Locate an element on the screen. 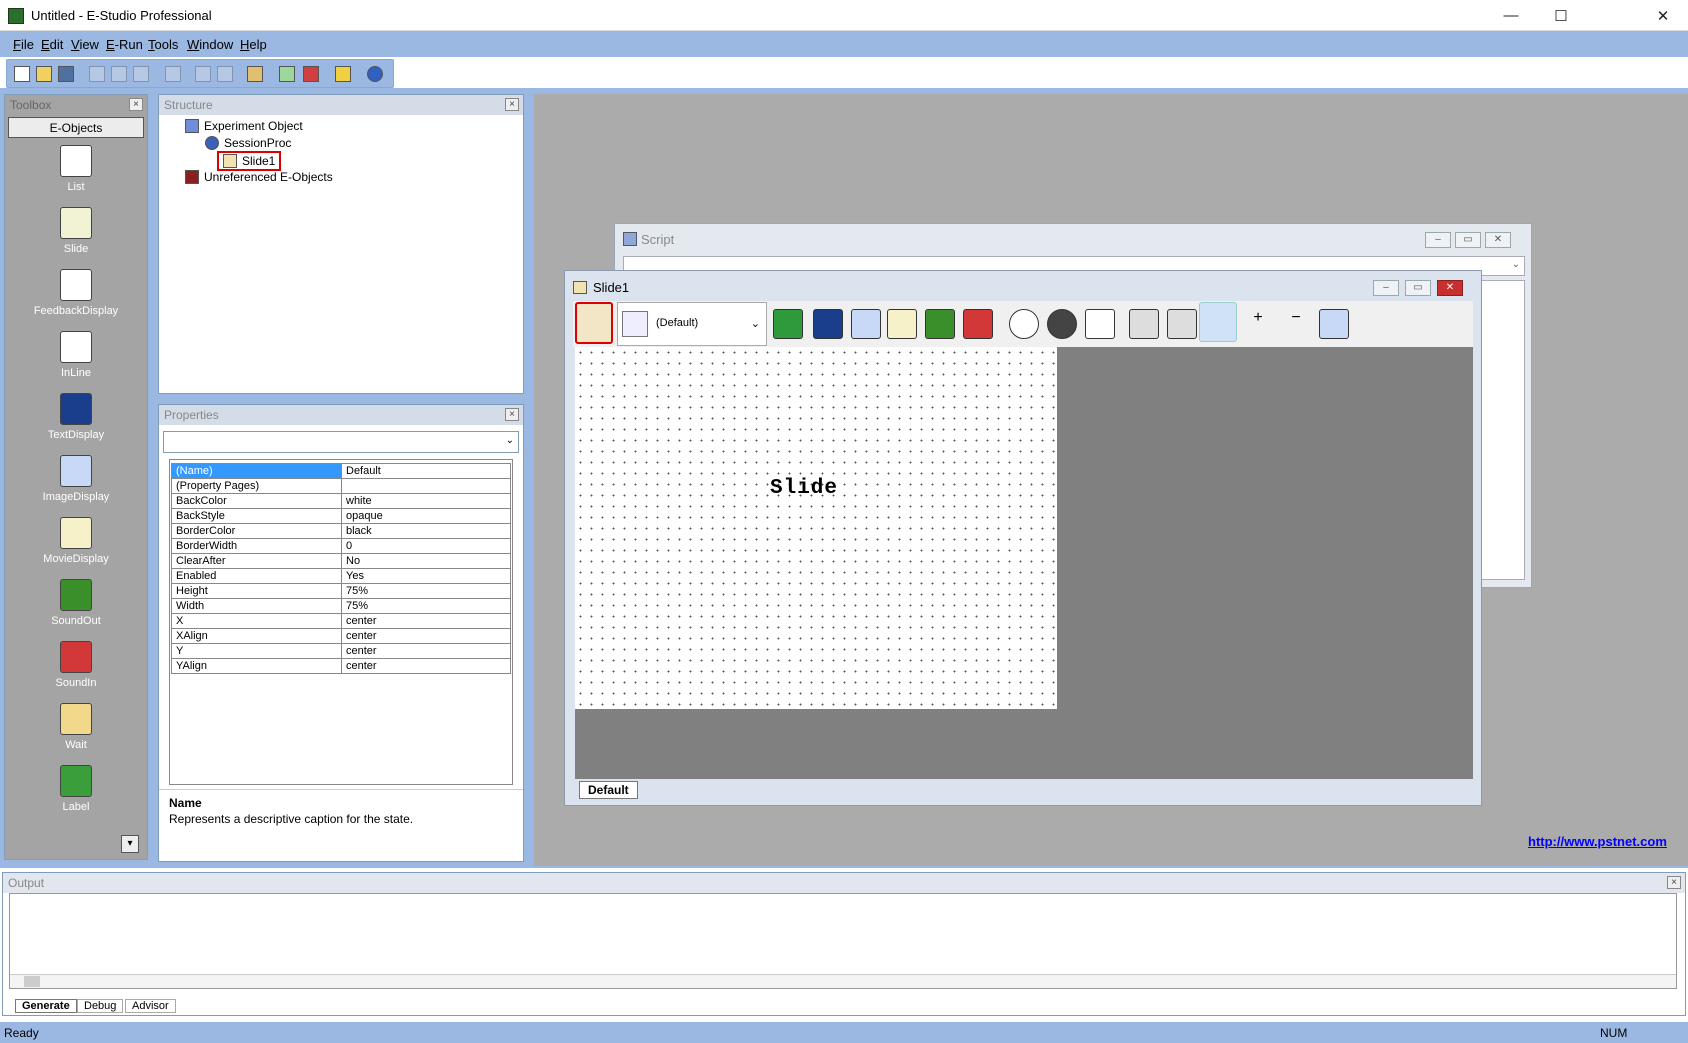 The image size is (1688, 1043). script-close-icon: ✕ is located at coordinates (1498, 240).